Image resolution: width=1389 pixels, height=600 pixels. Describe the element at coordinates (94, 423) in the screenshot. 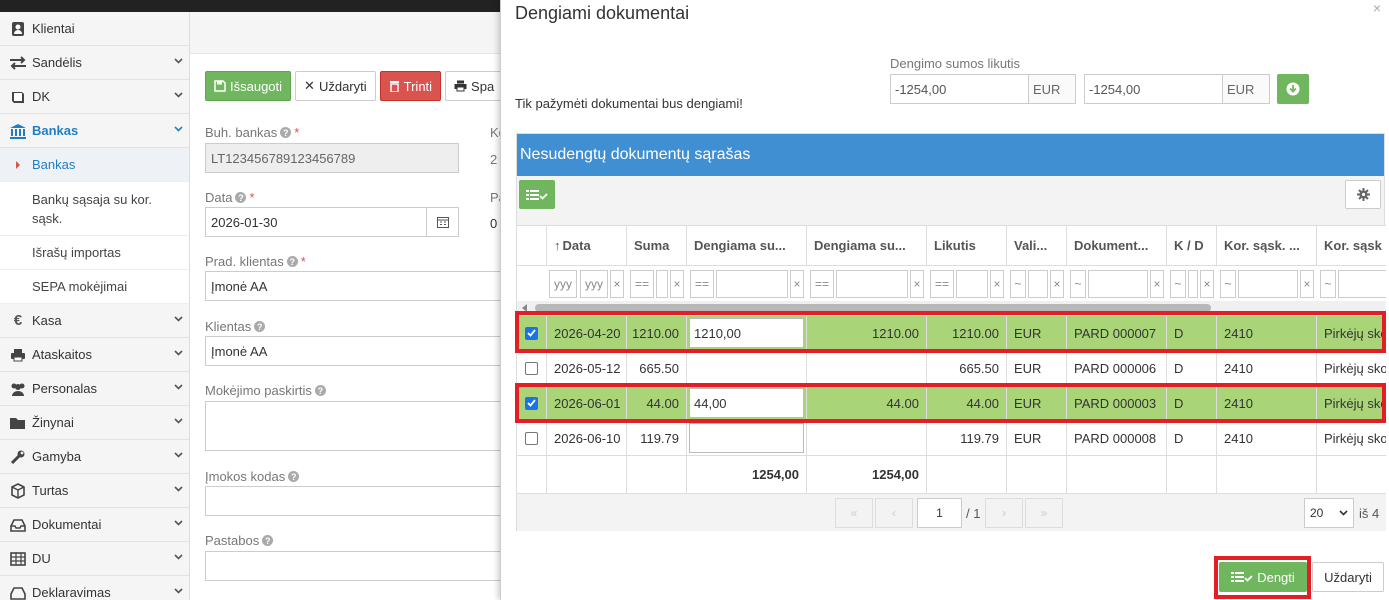

I see `sidebar-item-zinynai: Žinynai` at that location.